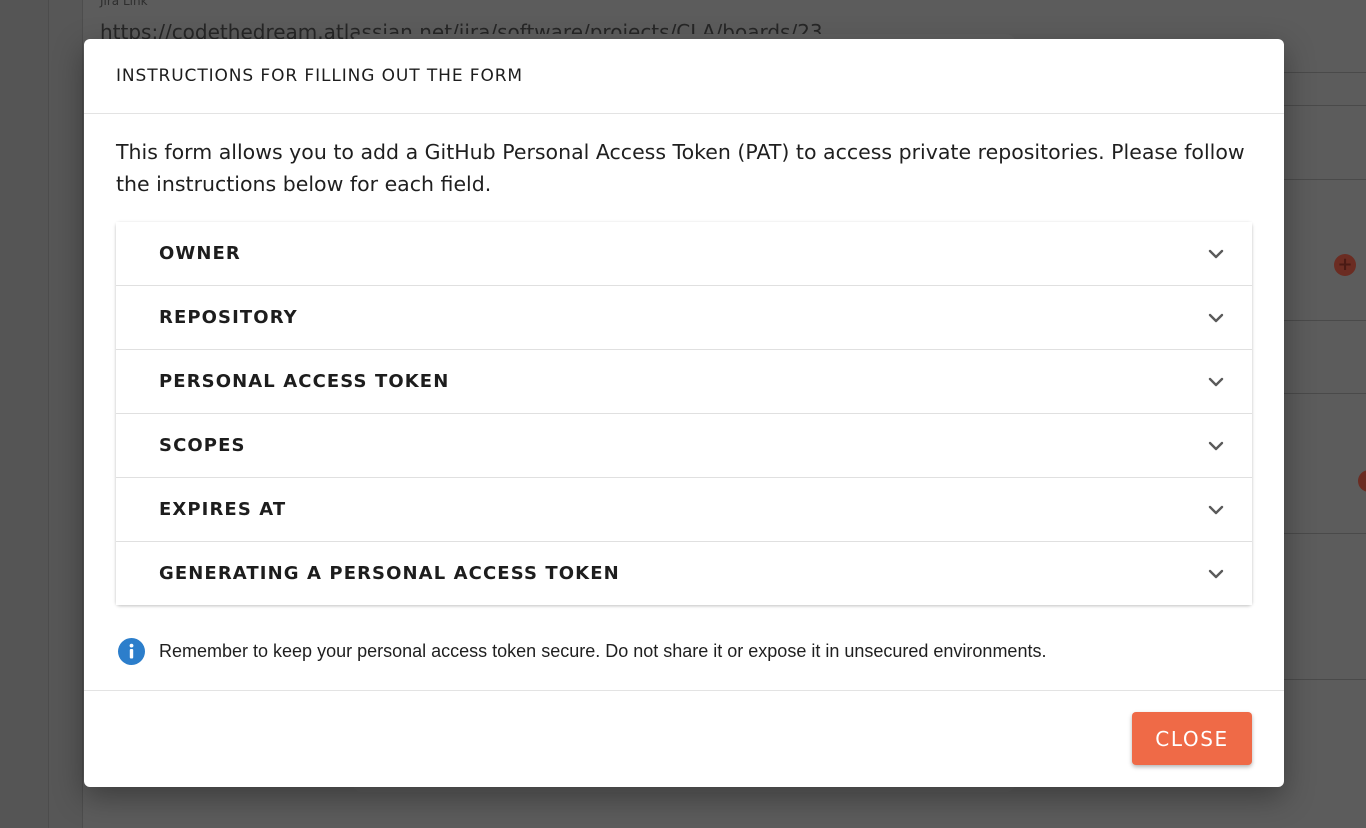 Image resolution: width=1366 pixels, height=828 pixels. Describe the element at coordinates (684, 445) in the screenshot. I see `accordion-item-scopes: SCOPES` at that location.